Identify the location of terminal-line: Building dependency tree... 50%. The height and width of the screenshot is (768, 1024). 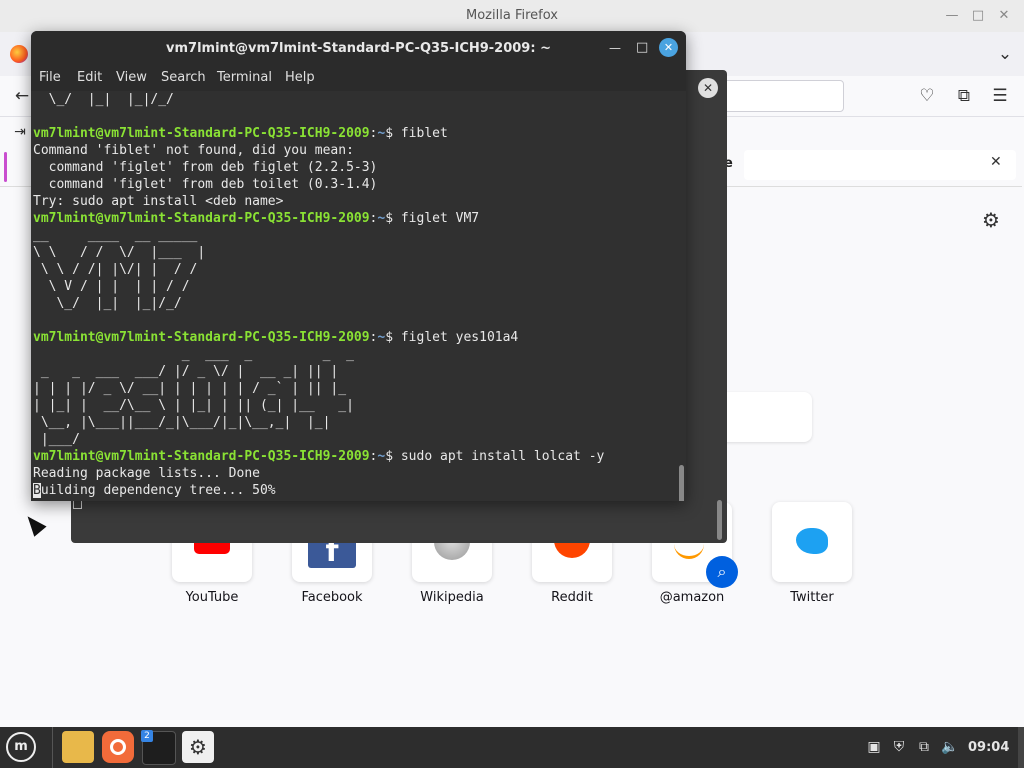
(354, 490).